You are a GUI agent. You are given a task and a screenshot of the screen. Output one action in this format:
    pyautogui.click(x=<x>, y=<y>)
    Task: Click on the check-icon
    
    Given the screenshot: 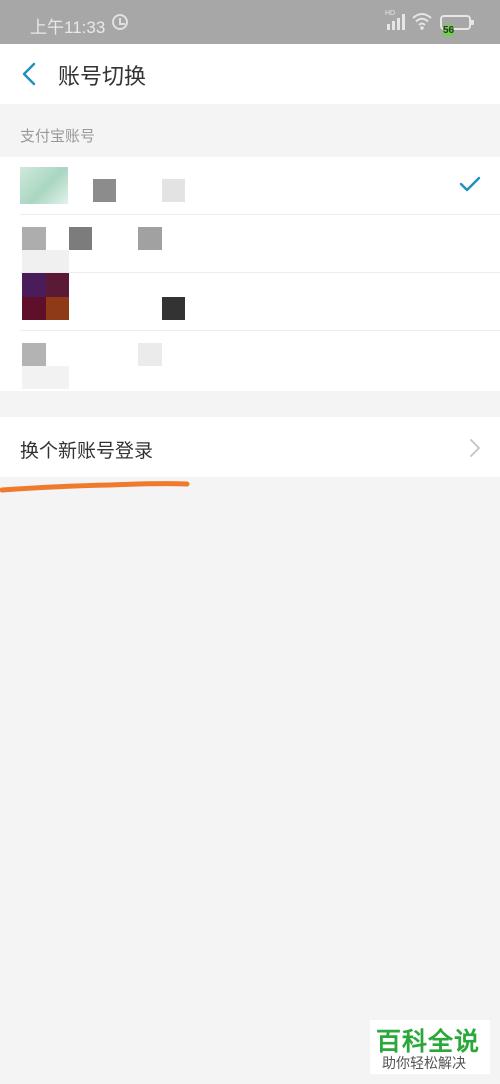 What is the action you would take?
    pyautogui.click(x=470, y=184)
    